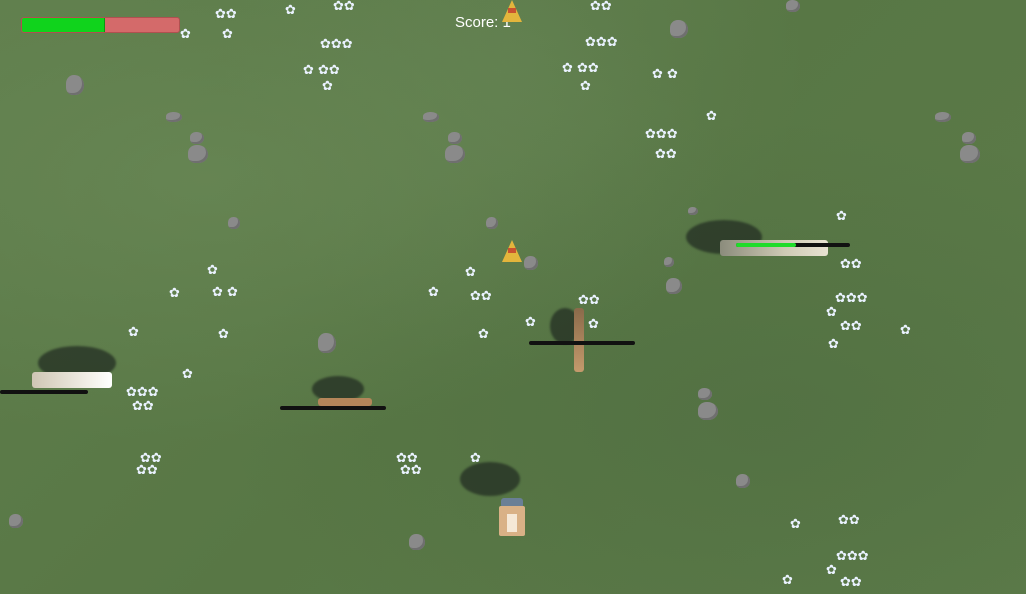 This screenshot has height=594, width=1026. I want to click on player-torso, so click(512, 523).